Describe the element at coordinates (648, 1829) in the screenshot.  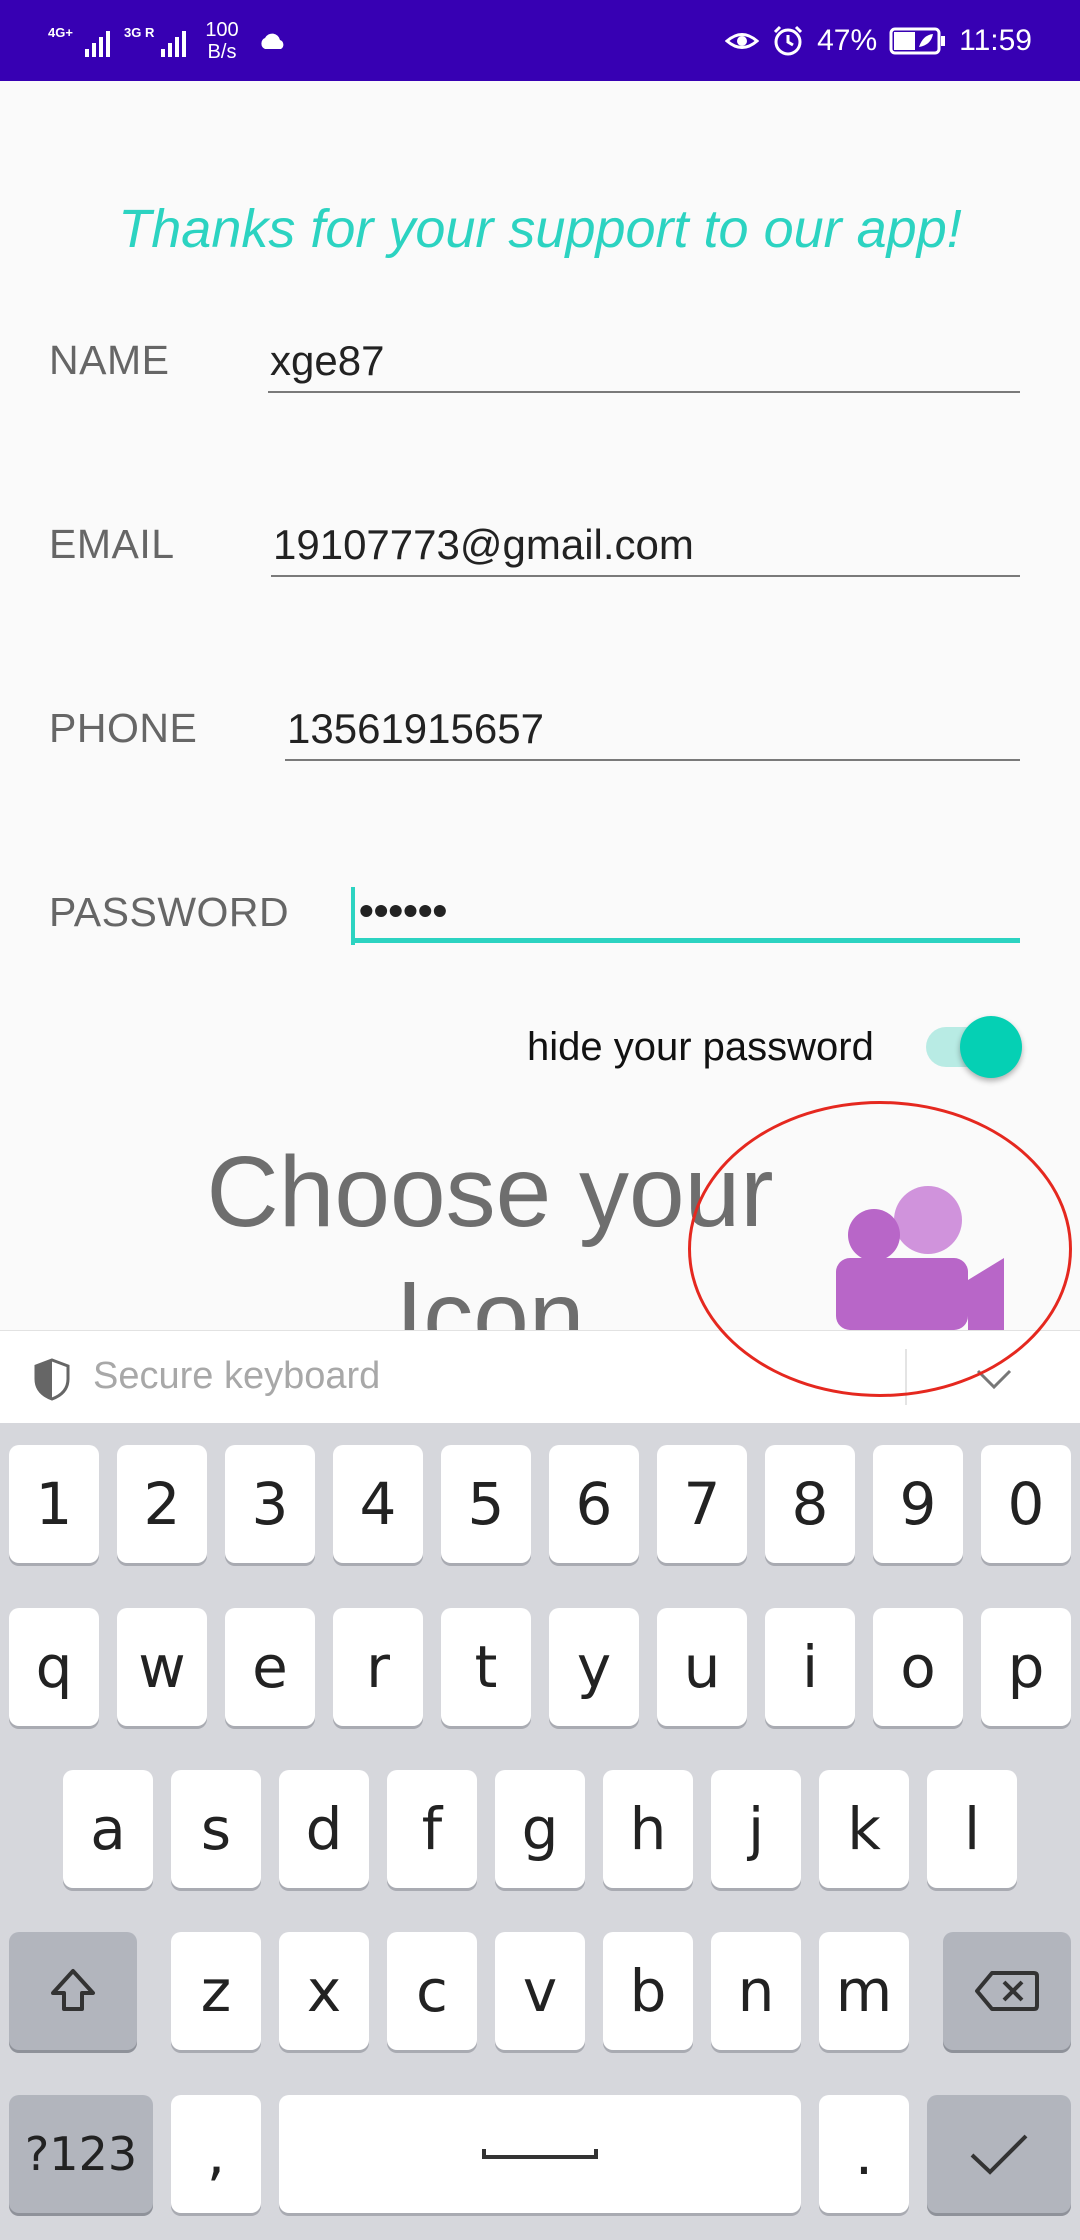
I see `key-h: h` at that location.